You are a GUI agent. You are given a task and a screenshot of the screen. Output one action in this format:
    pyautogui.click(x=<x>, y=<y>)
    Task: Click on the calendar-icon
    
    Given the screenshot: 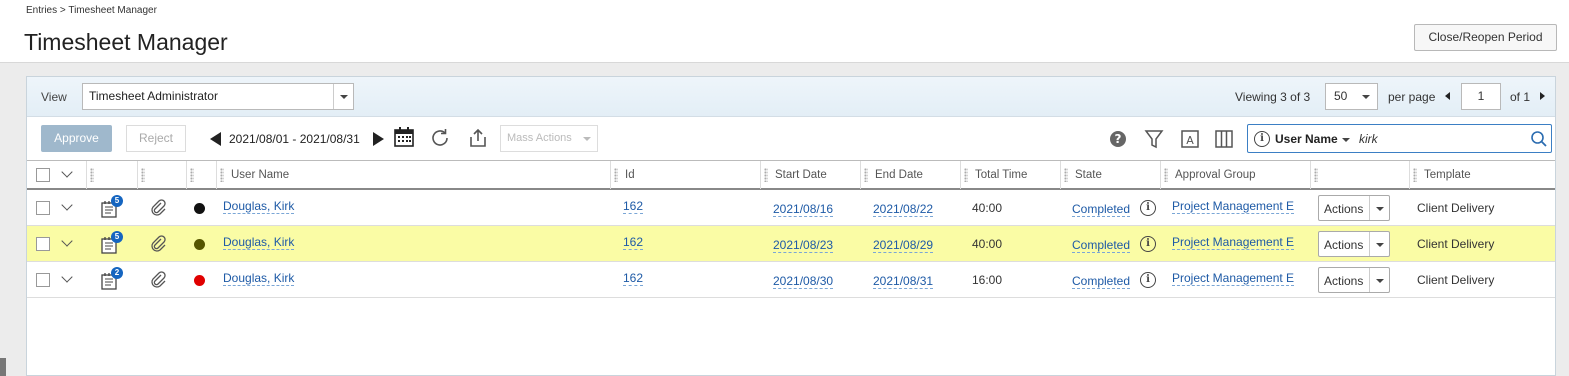 What is the action you would take?
    pyautogui.click(x=404, y=137)
    